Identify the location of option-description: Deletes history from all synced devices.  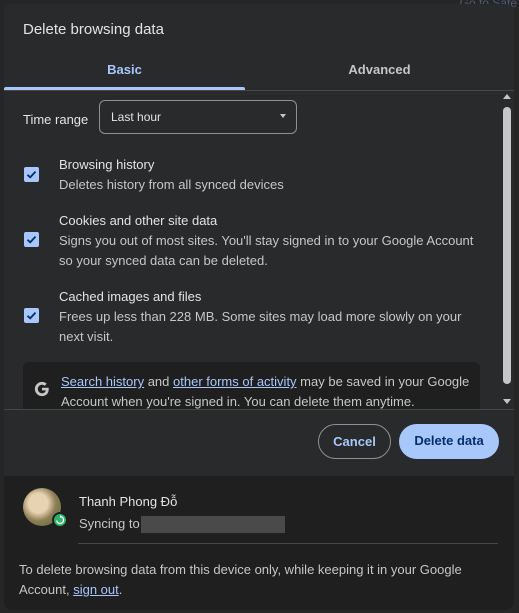
(171, 184).